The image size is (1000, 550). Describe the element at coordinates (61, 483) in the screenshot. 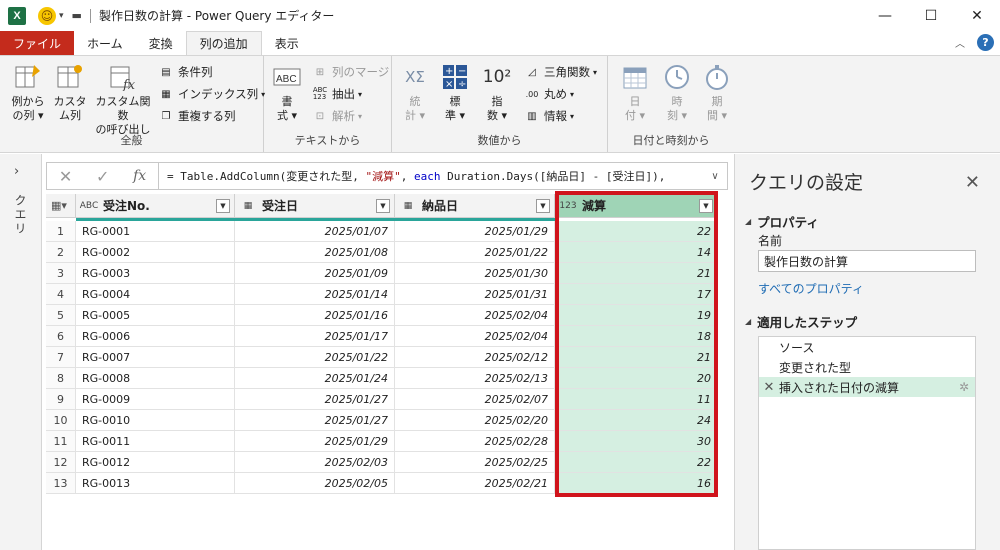

I see `row-number: 13` at that location.